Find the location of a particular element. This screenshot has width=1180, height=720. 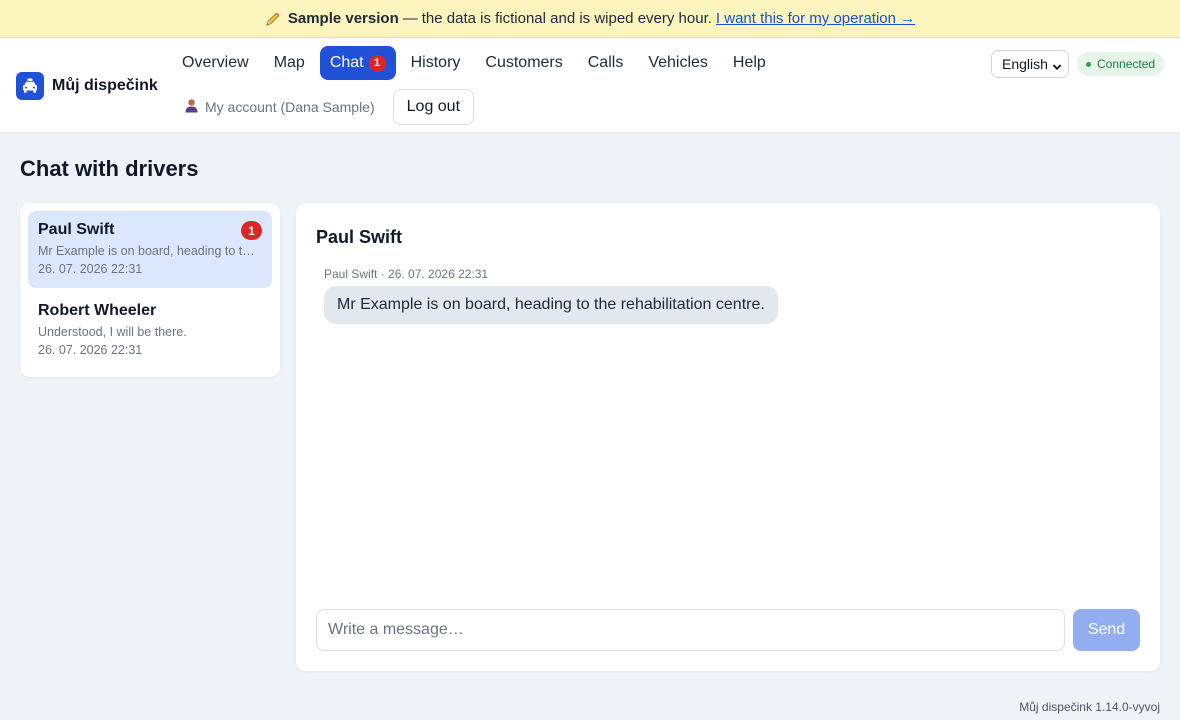

banner-link: I want this for my operation → is located at coordinates (815, 18).